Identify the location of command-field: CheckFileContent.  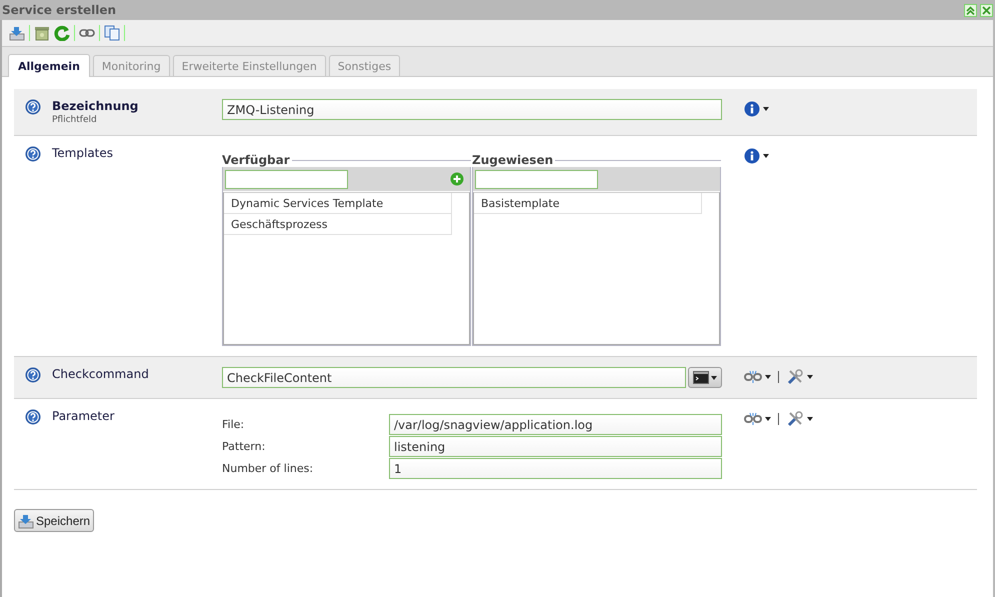
(454, 377).